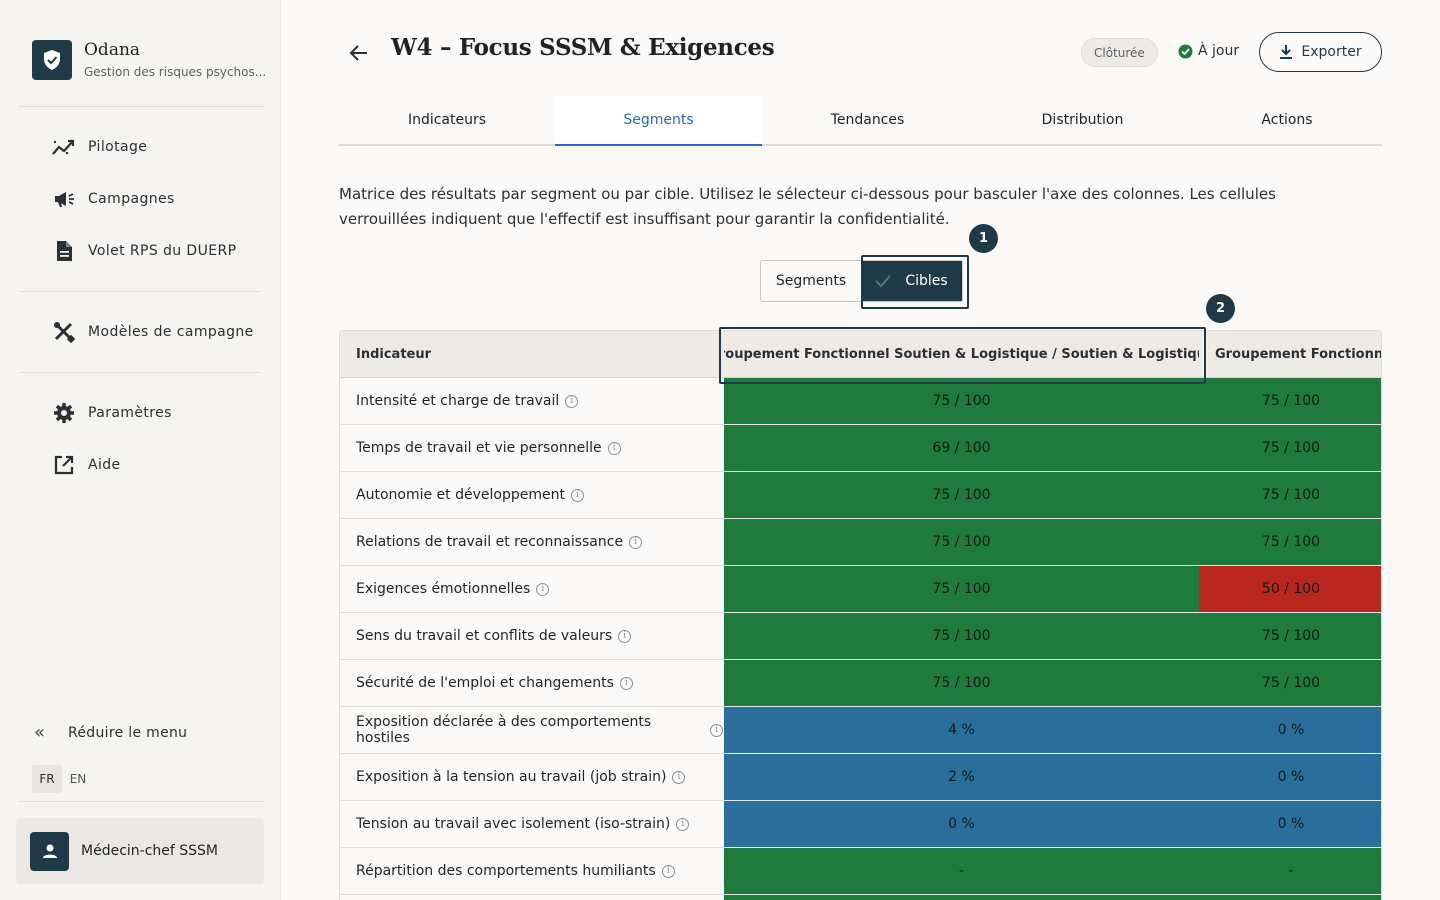 The image size is (1440, 900). Describe the element at coordinates (1287, 120) in the screenshot. I see `tab-actions: Actions` at that location.